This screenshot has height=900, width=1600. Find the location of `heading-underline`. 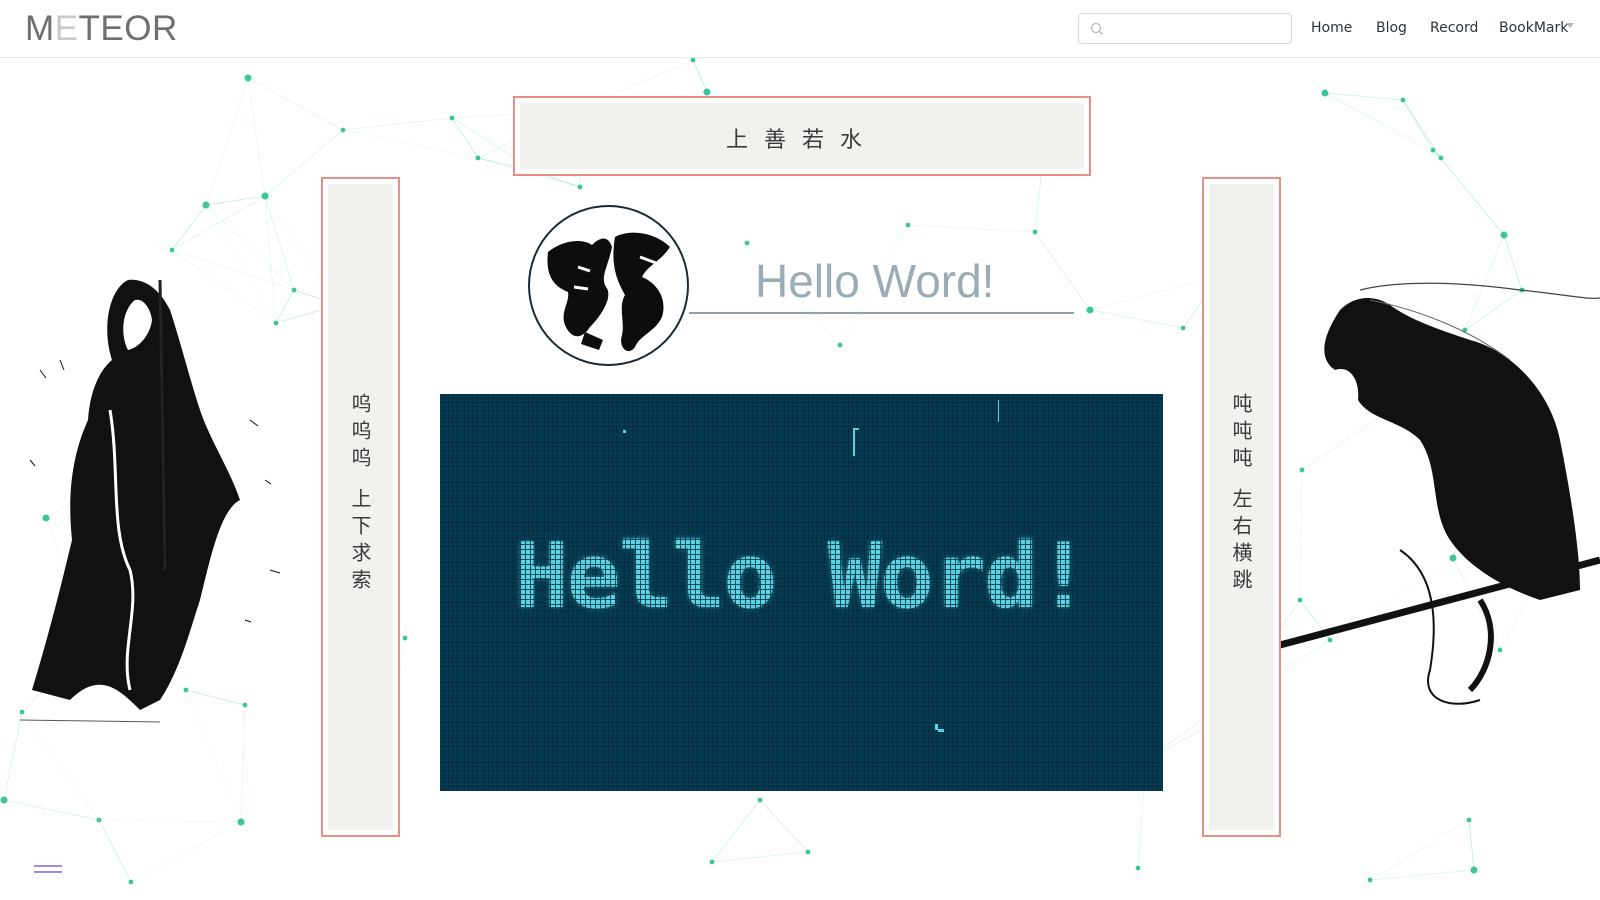

heading-underline is located at coordinates (881, 313).